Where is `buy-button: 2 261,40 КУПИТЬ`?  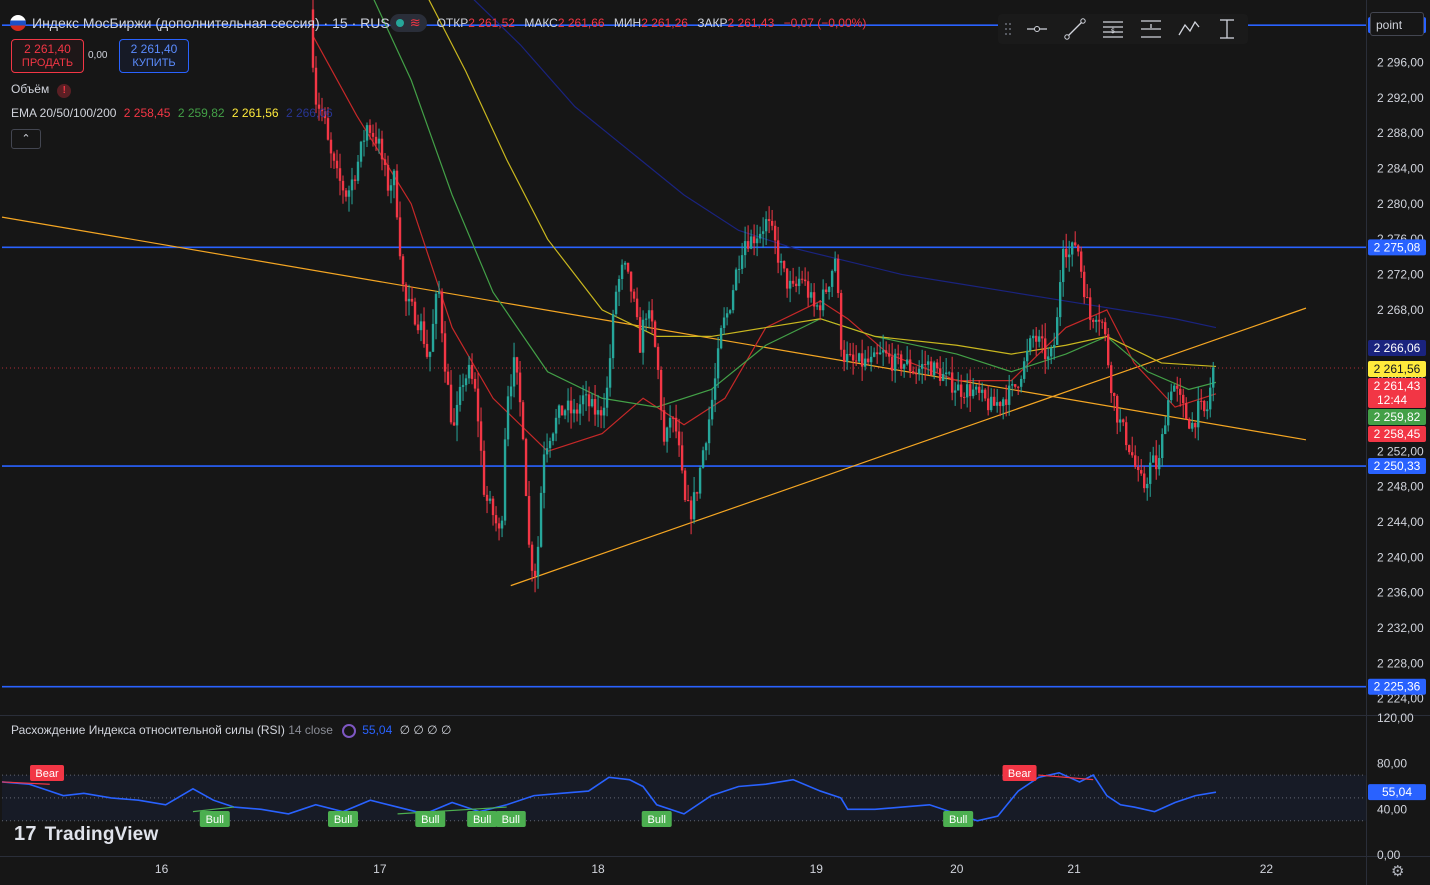 buy-button: 2 261,40 КУПИТЬ is located at coordinates (154, 56).